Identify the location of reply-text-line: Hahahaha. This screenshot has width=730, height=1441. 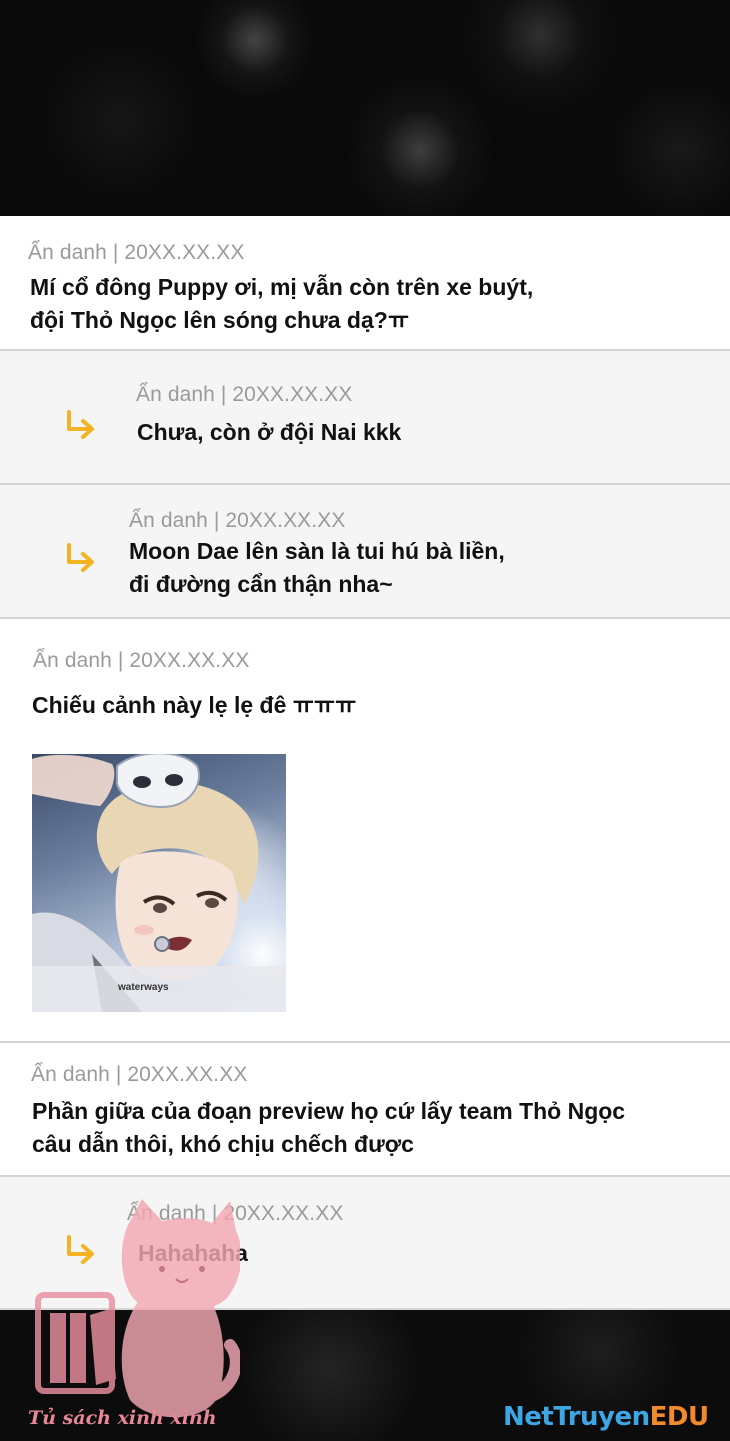
(193, 1253).